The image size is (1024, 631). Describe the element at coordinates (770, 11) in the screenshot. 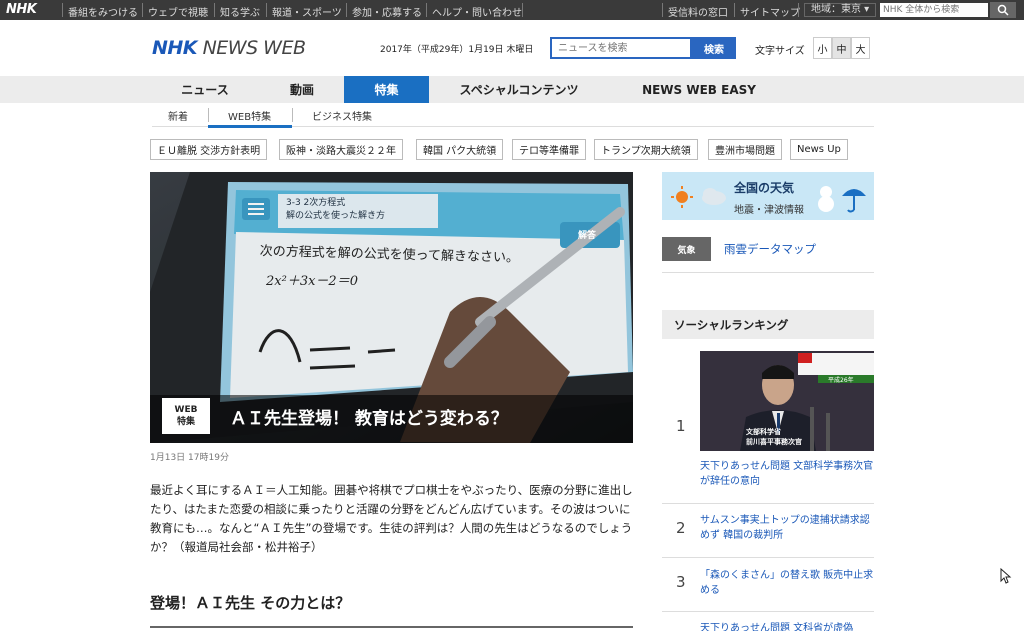

I see `global-link-sitemap: サイトマップ` at that location.